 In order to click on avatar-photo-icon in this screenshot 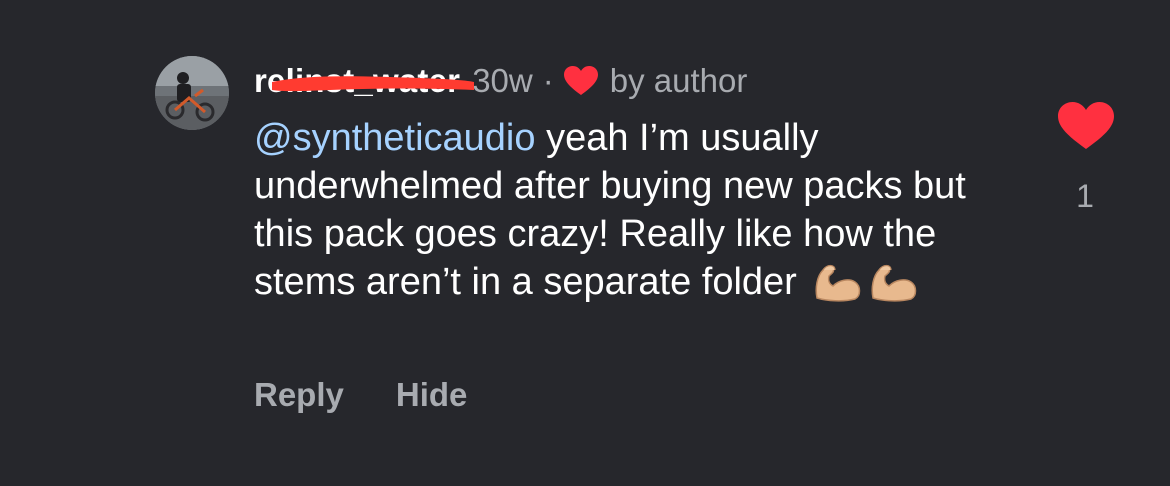, I will do `click(192, 93)`.